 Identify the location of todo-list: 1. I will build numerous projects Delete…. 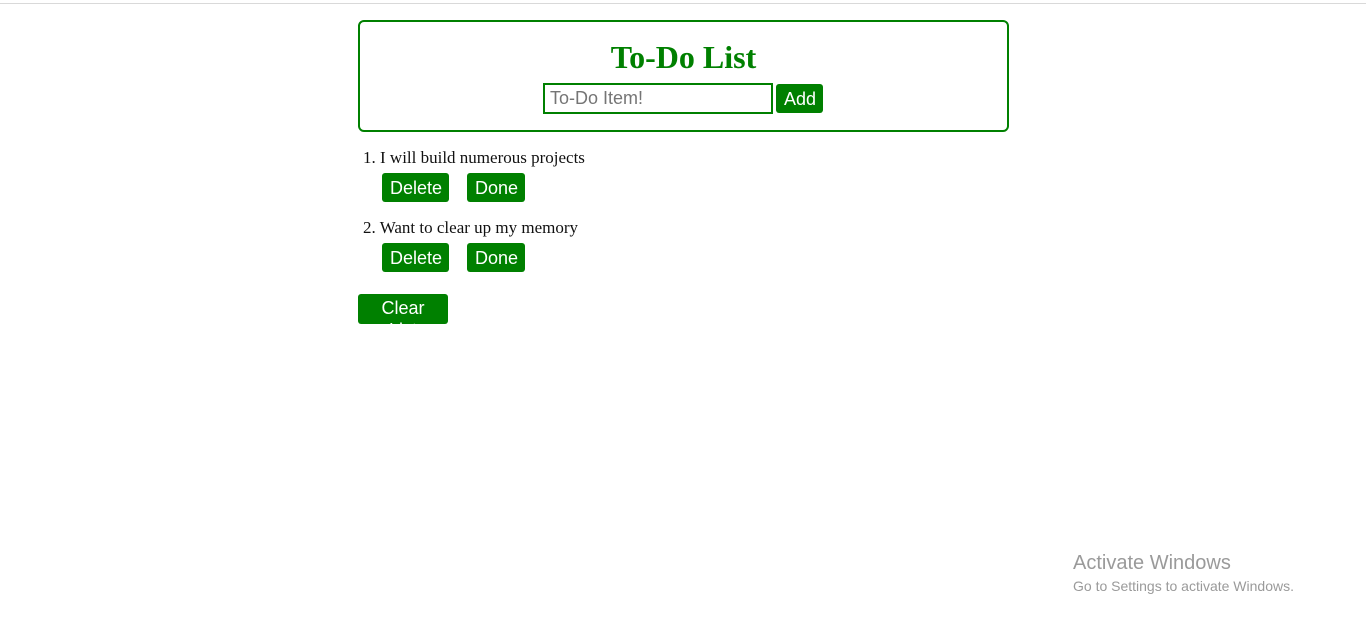
(663, 216).